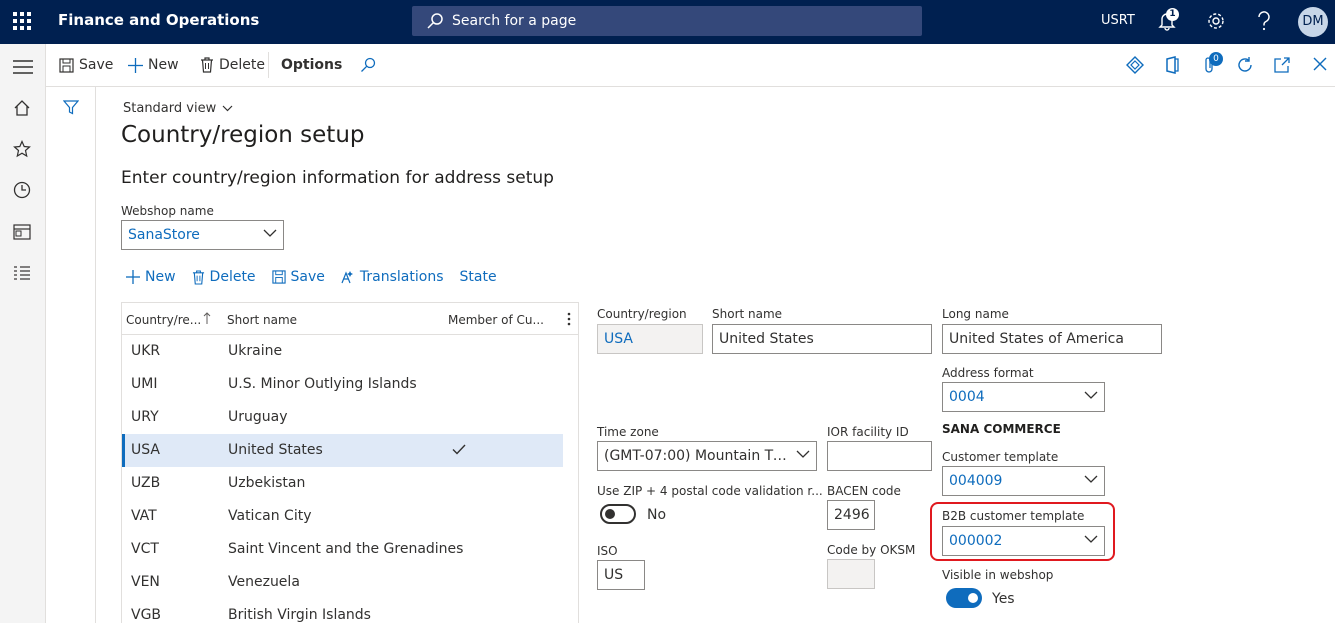 This screenshot has width=1335, height=623. What do you see at coordinates (642, 314) in the screenshot?
I see `country-region-label: Country/region` at bounding box center [642, 314].